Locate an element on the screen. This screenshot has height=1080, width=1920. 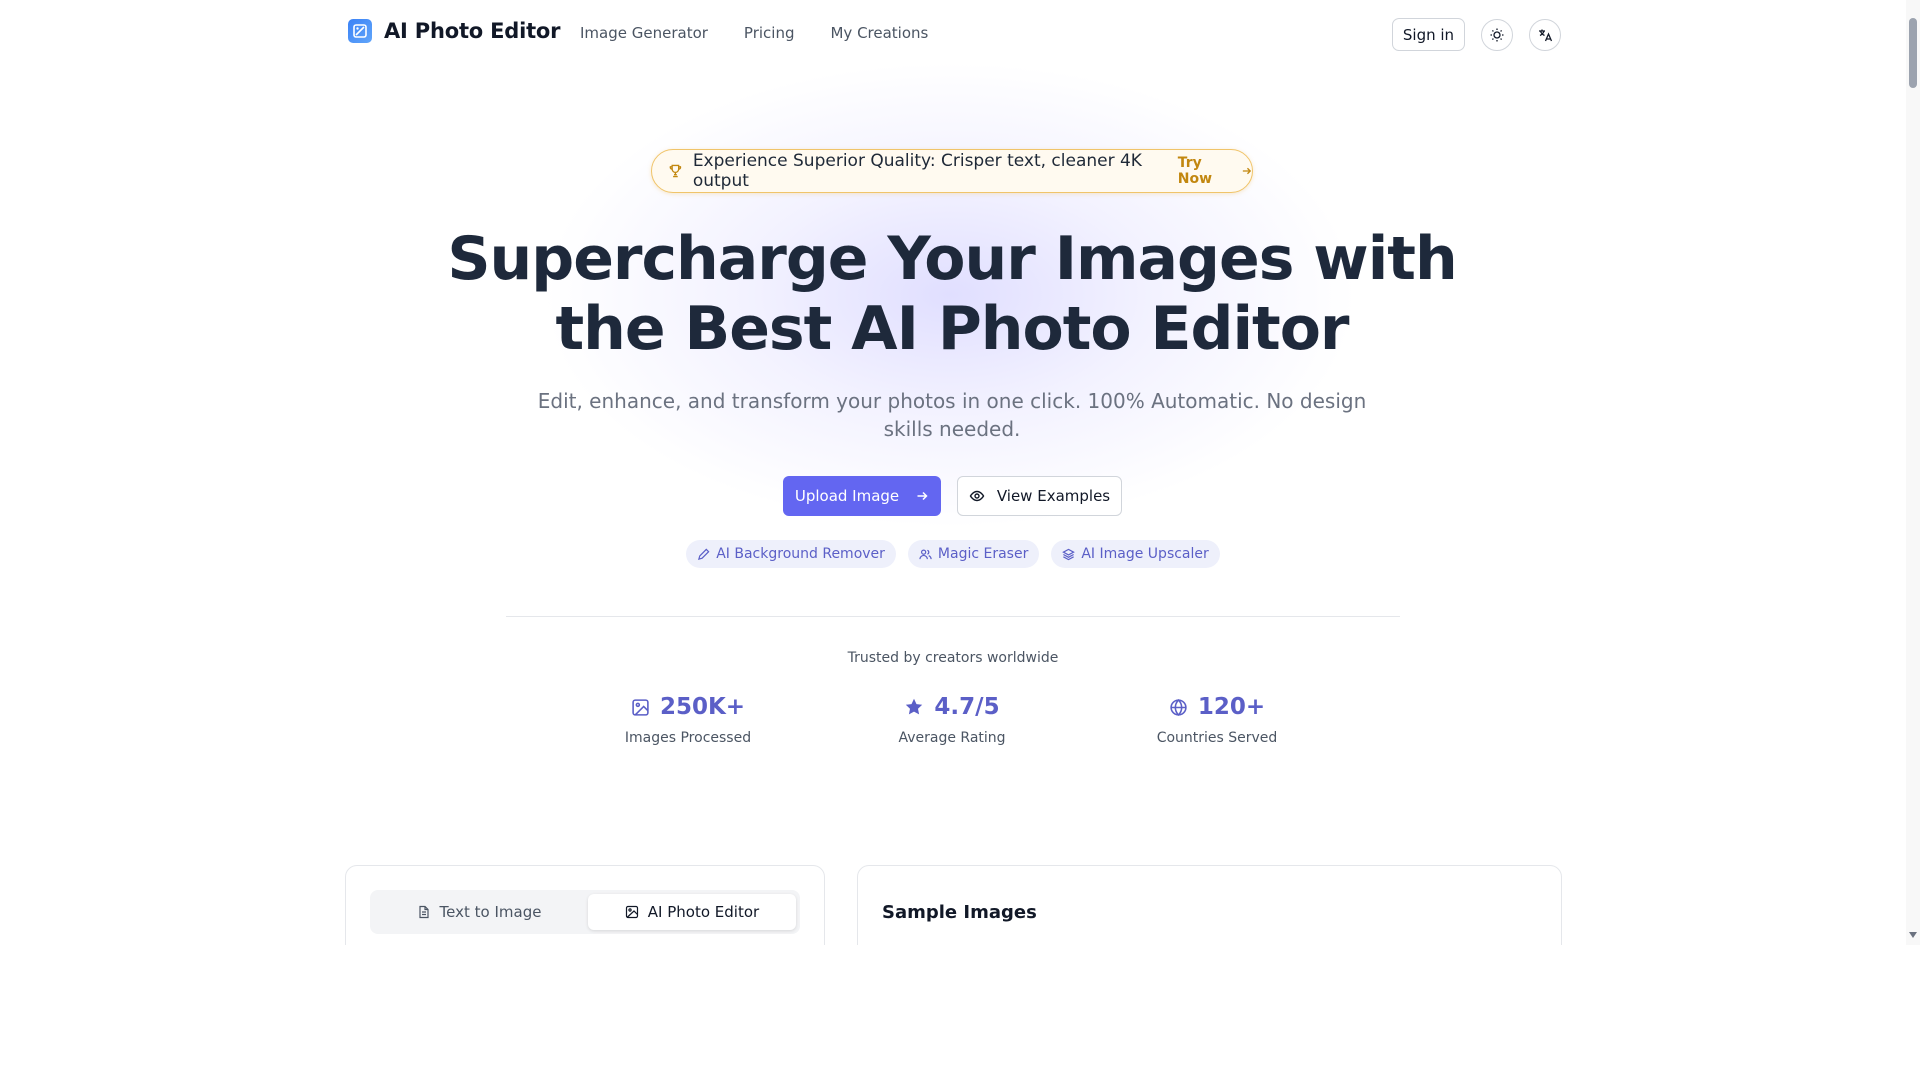
tool-tabs: Text to Image AI Photo Editor is located at coordinates (585, 912).